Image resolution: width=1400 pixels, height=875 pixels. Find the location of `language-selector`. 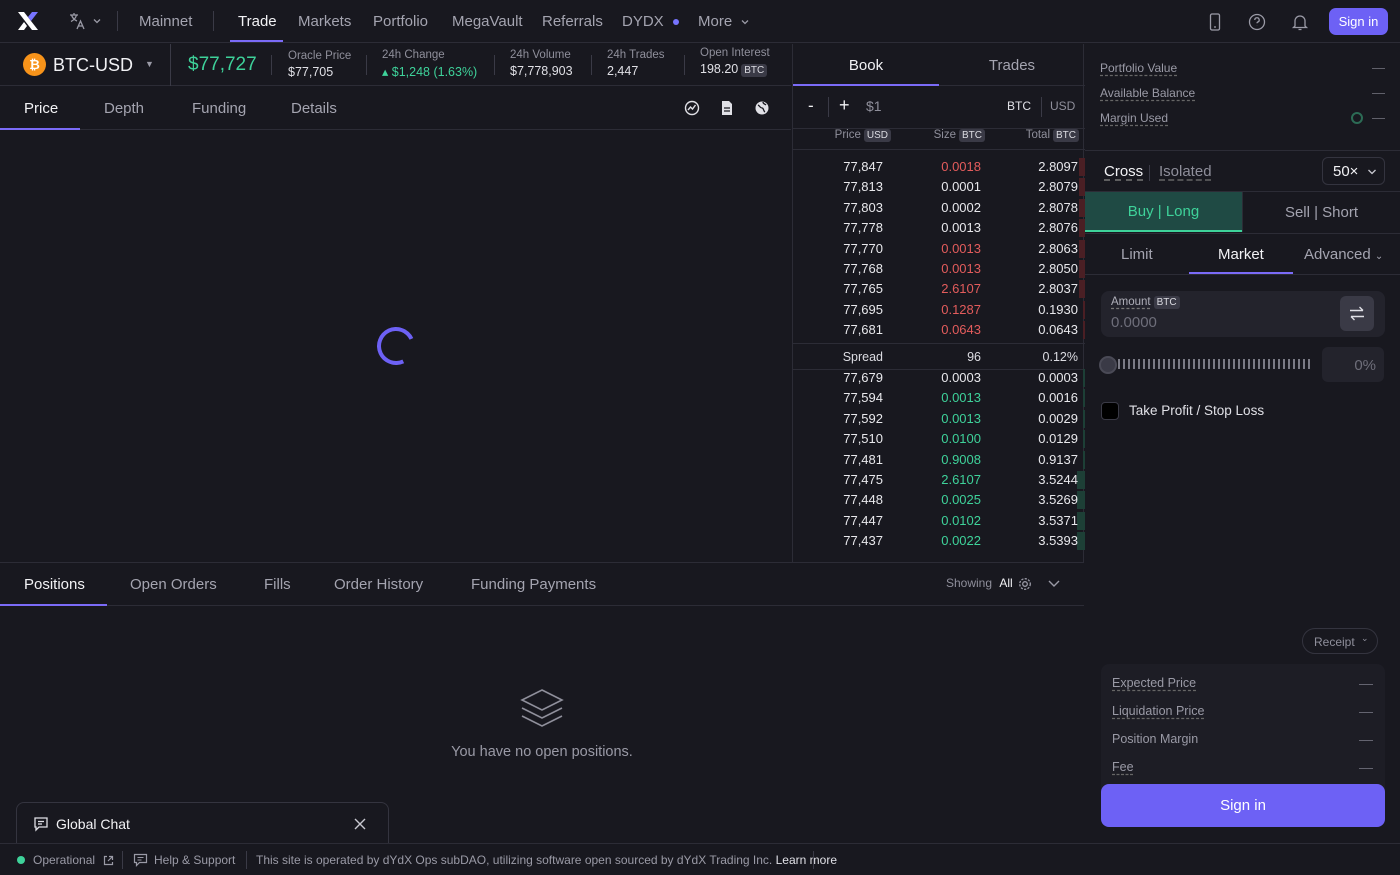

language-selector is located at coordinates (85, 21).